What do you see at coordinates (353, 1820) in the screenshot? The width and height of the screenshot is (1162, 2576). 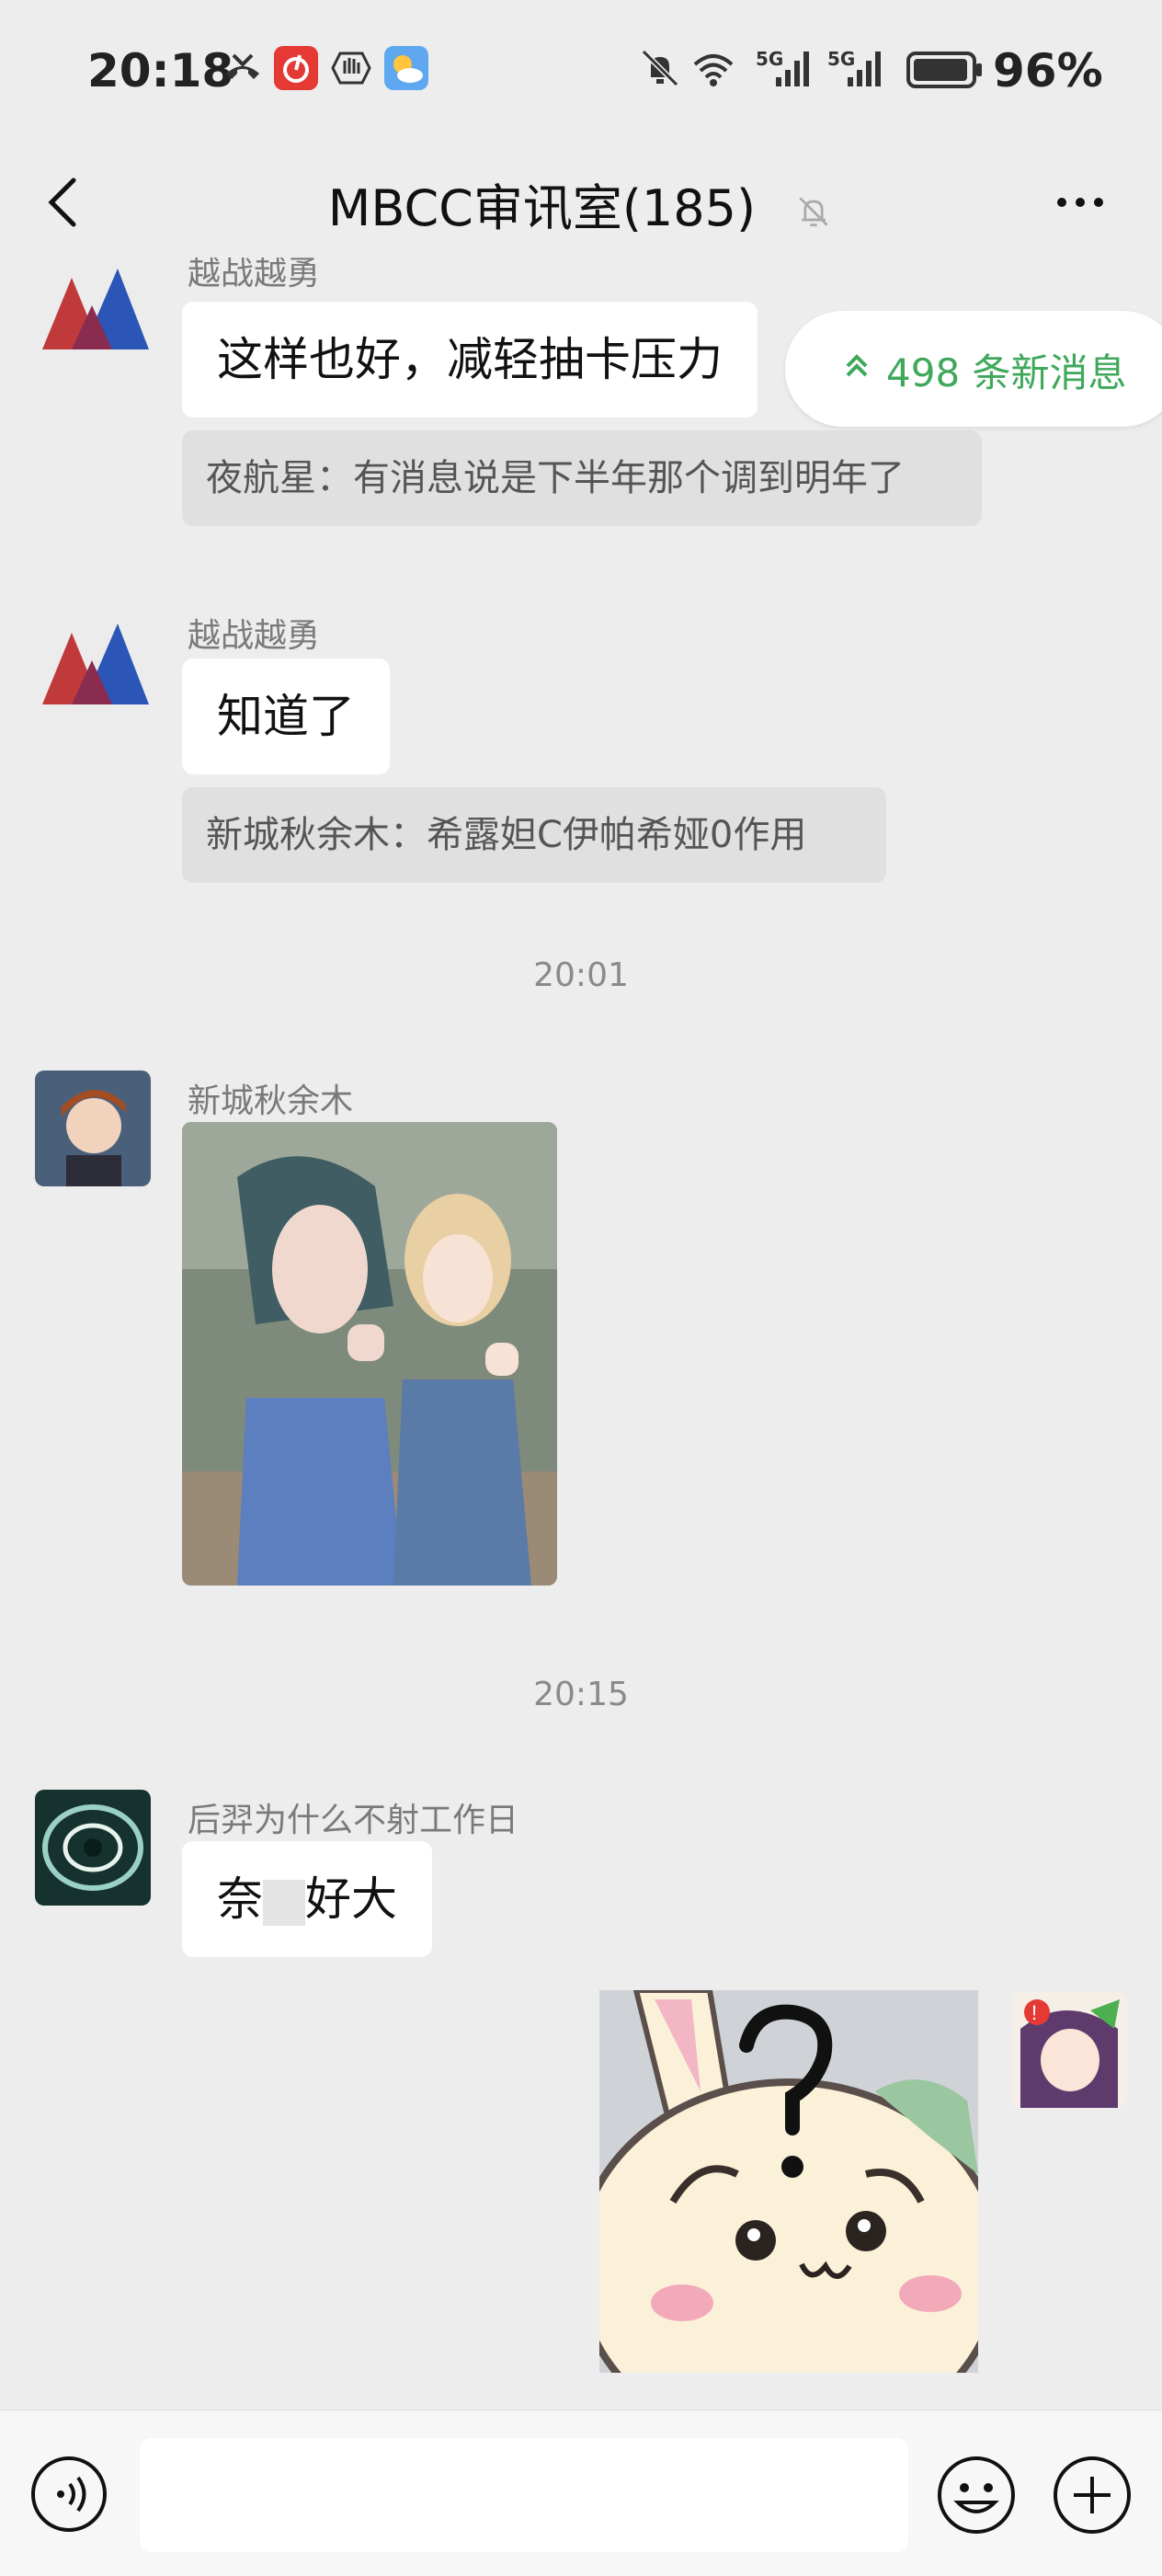 I see `sender-name: 后羿为什么不射工作日` at bounding box center [353, 1820].